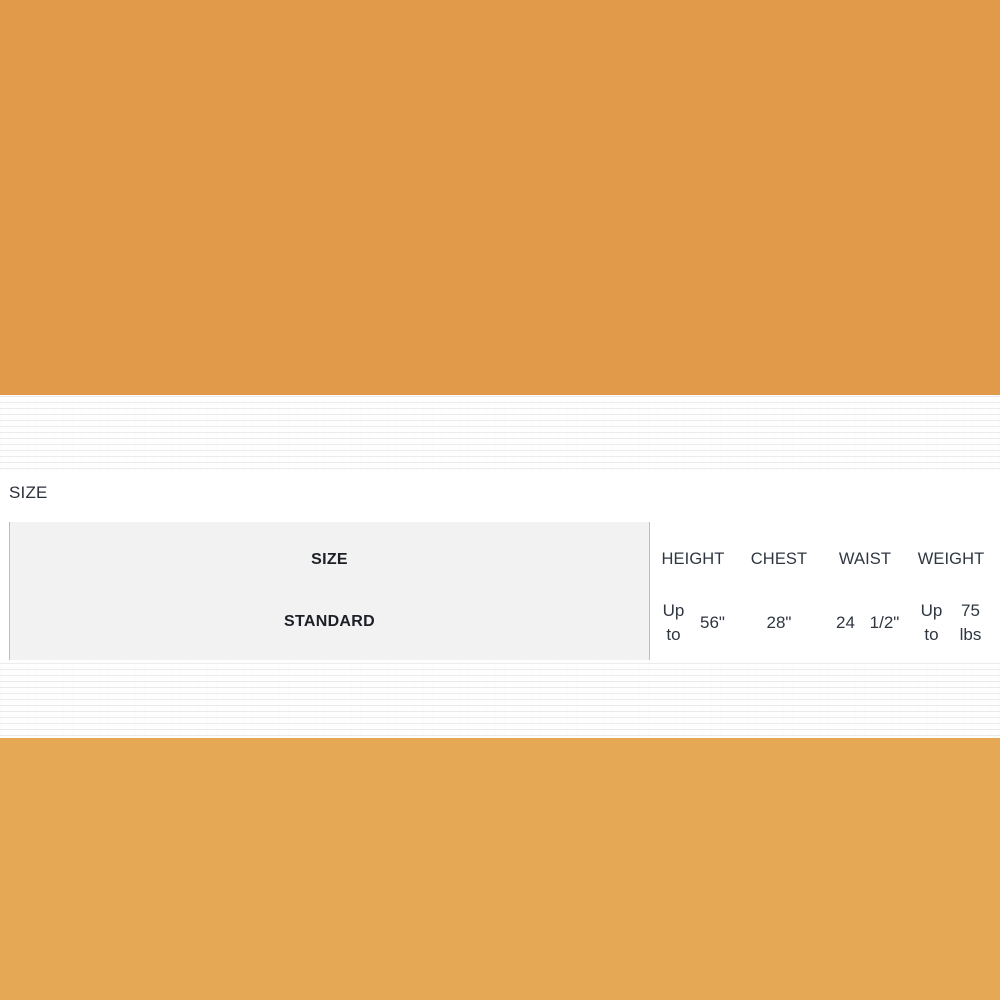 This screenshot has height=1000, width=1000. I want to click on texture-band-bottom, so click(500, 699).